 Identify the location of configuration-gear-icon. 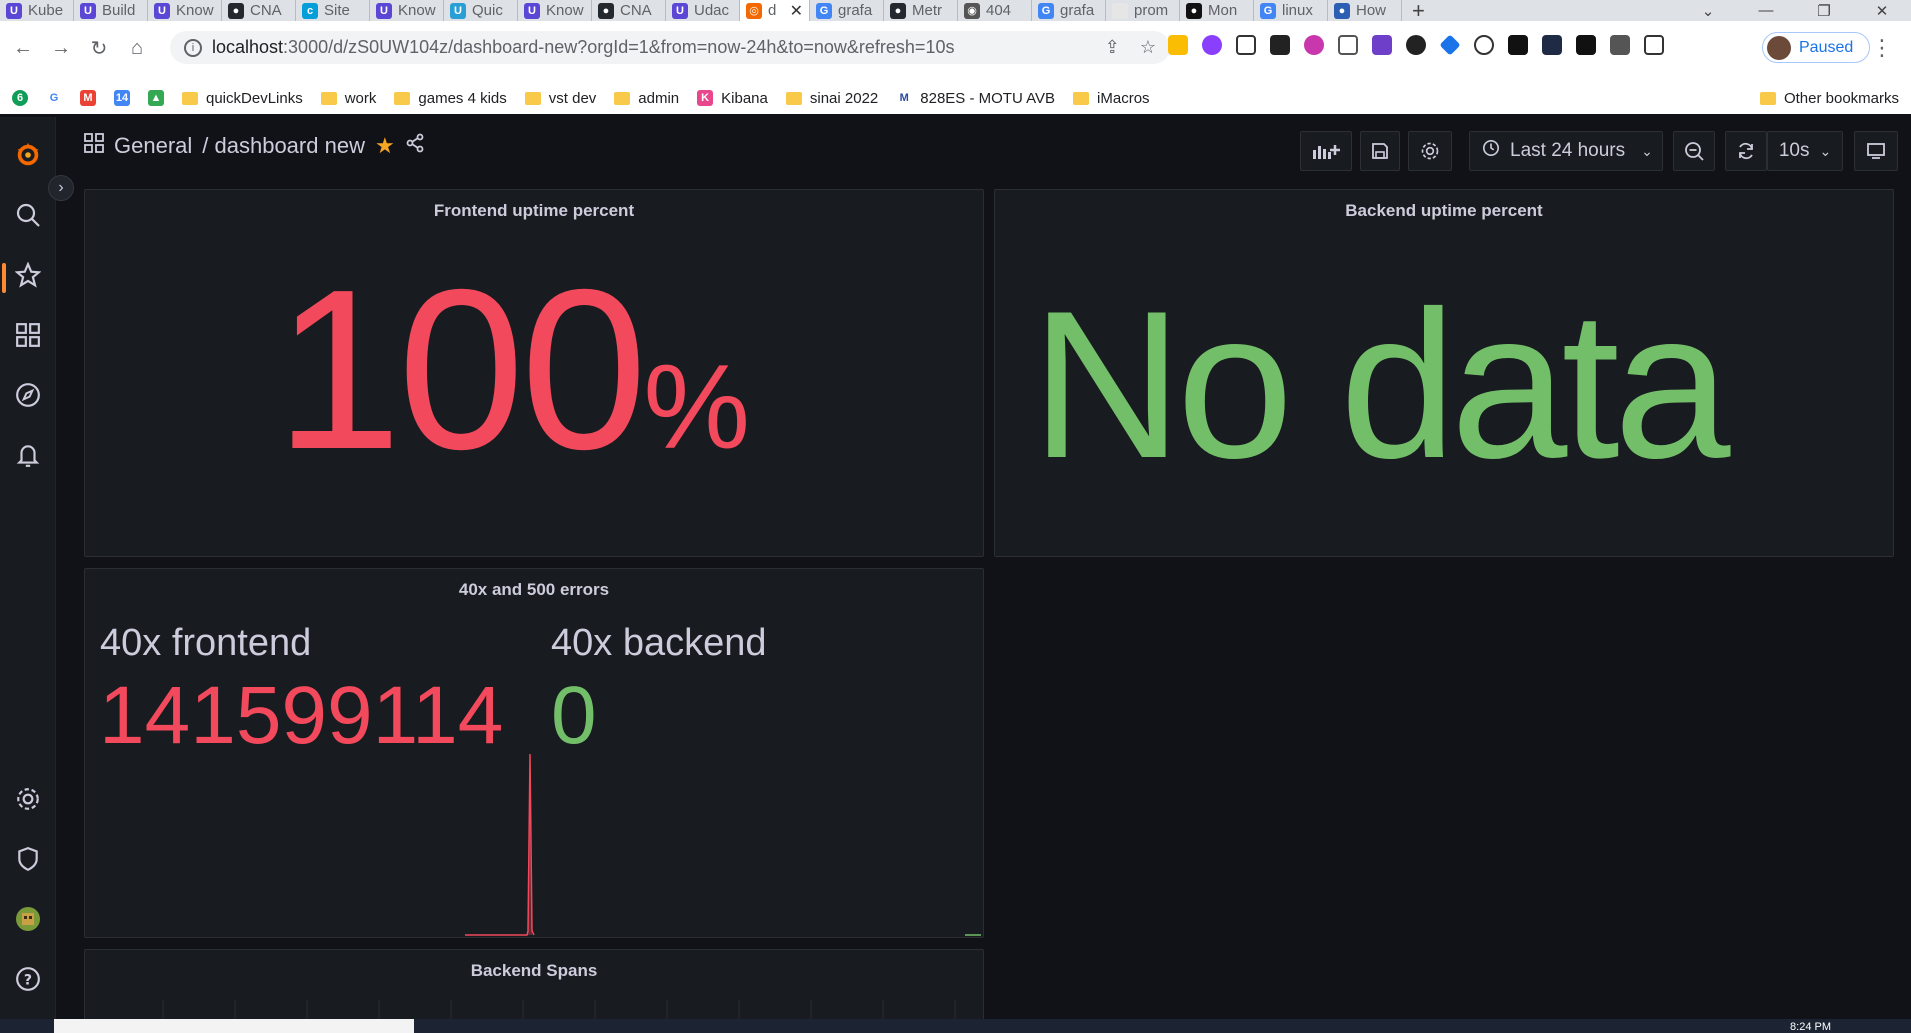
(28, 799).